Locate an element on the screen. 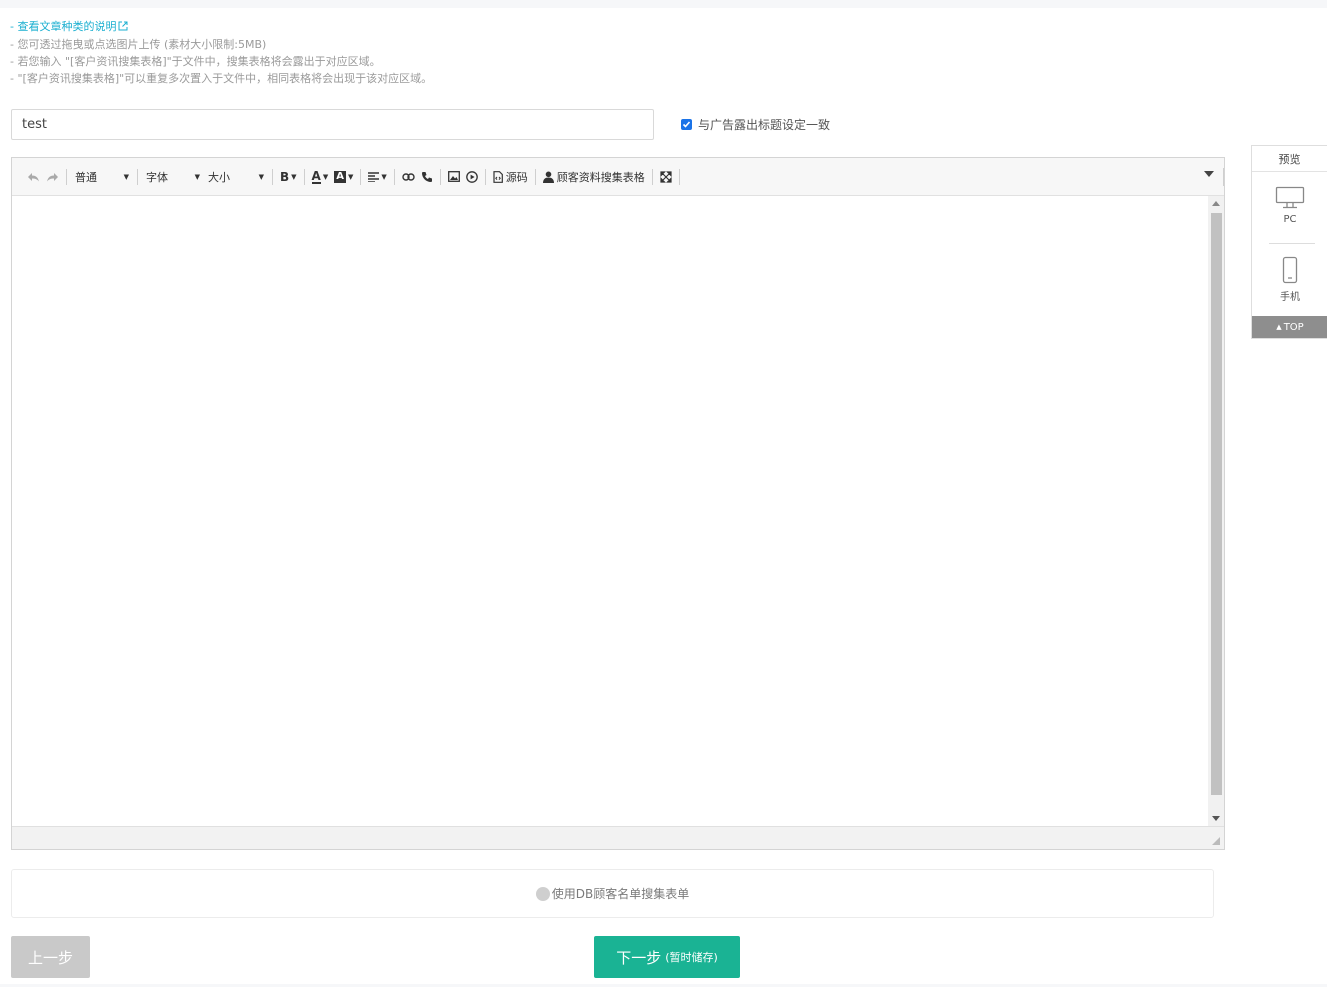 This screenshot has height=987, width=1327. toggle-switch-icon is located at coordinates (542, 893).